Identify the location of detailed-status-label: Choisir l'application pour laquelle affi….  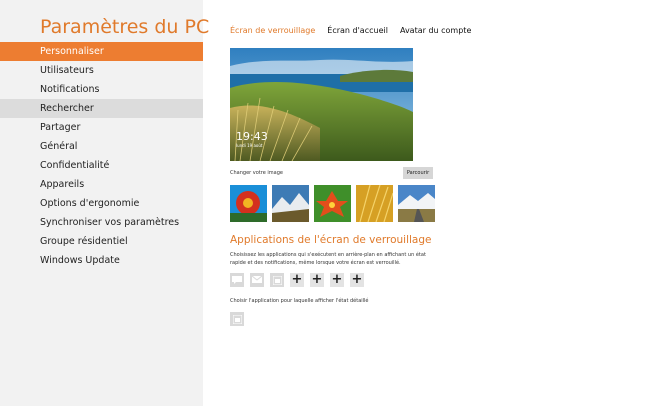
(299, 301).